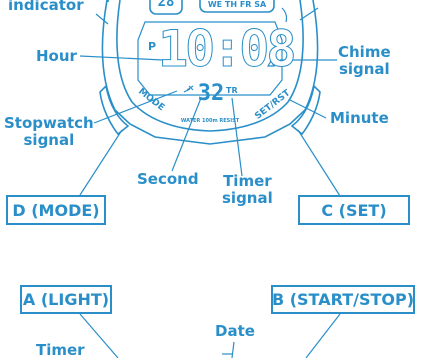  Describe the element at coordinates (152, 46) in the screenshot. I see `watch-pm-mark: P` at that location.